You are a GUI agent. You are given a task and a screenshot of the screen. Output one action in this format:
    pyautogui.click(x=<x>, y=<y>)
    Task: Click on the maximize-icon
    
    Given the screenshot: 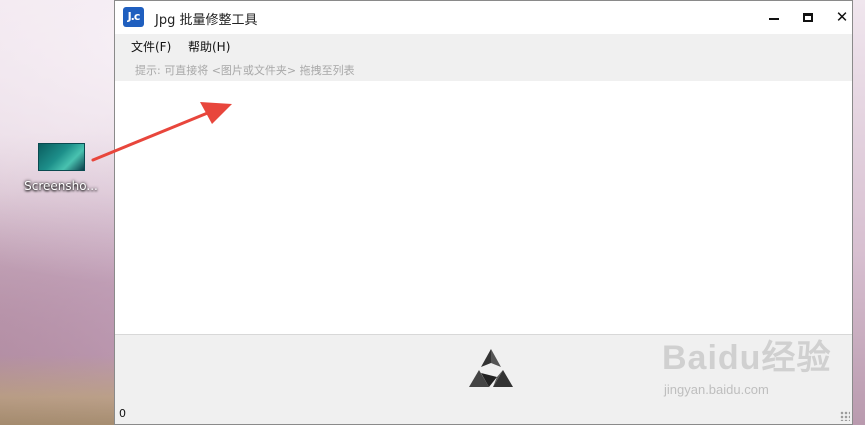 What is the action you would take?
    pyautogui.click(x=808, y=17)
    